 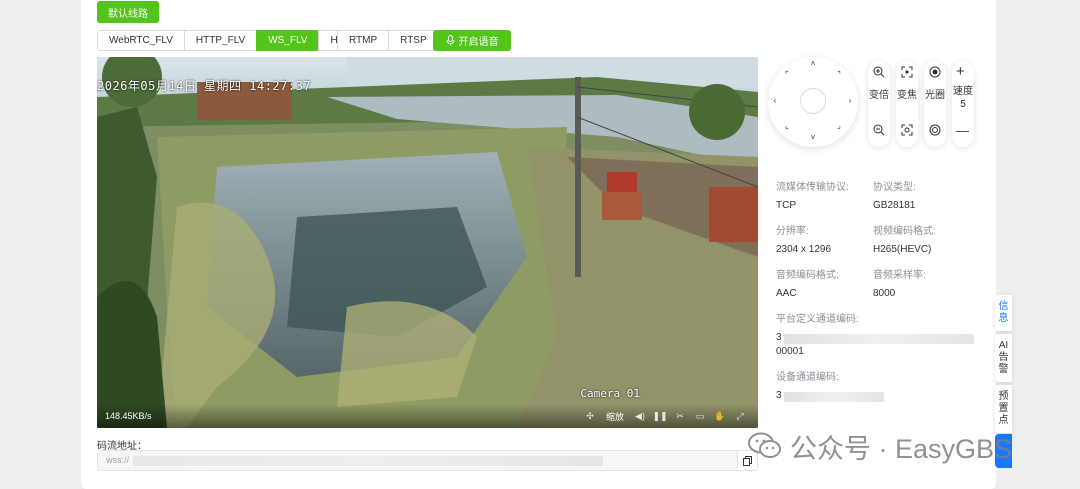 What do you see at coordinates (779, 337) in the screenshot?
I see `platform-channel-prefix: 3` at bounding box center [779, 337].